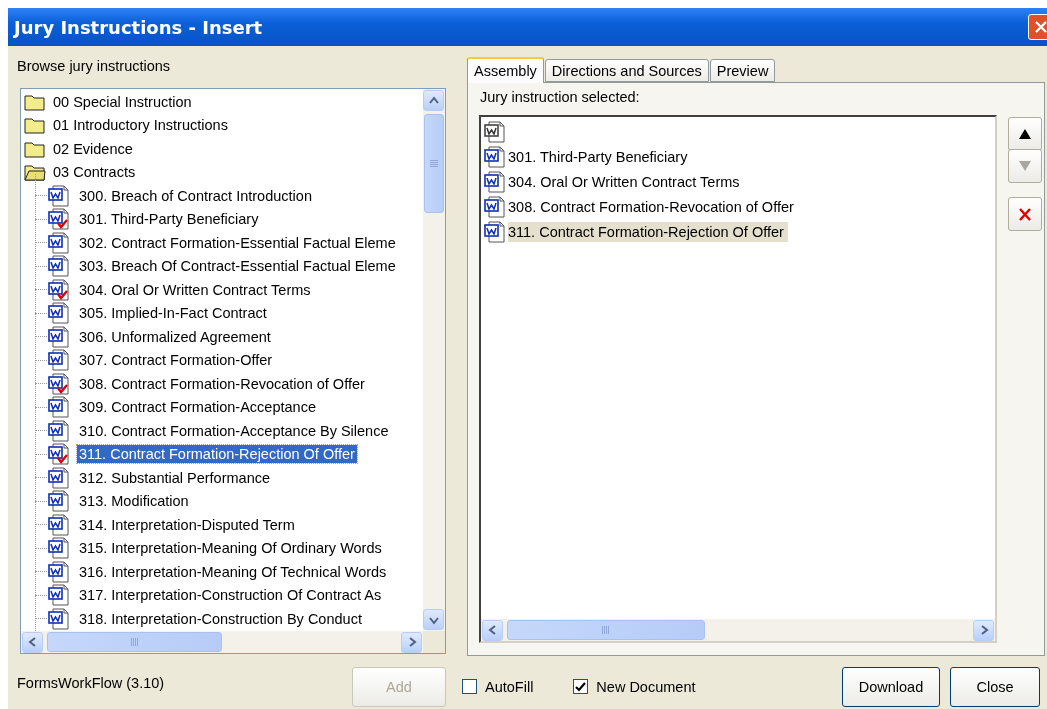 The image size is (1047, 709). Describe the element at coordinates (234, 430) in the screenshot. I see `tree-item: 310. Contract Formation-Acceptance By Silence` at that location.